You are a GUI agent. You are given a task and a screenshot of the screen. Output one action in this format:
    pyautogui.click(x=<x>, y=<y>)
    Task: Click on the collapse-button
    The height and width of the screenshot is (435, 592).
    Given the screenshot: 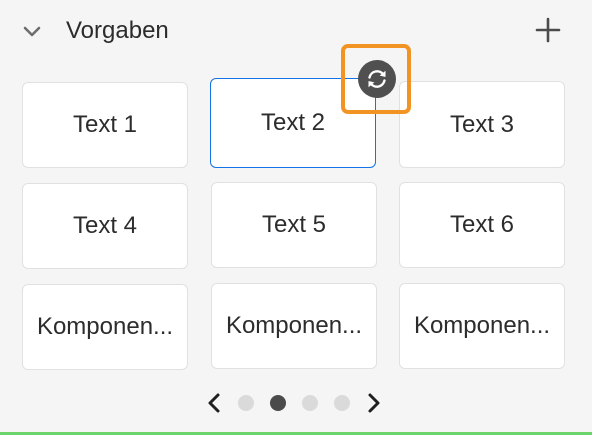 What is the action you would take?
    pyautogui.click(x=32, y=32)
    